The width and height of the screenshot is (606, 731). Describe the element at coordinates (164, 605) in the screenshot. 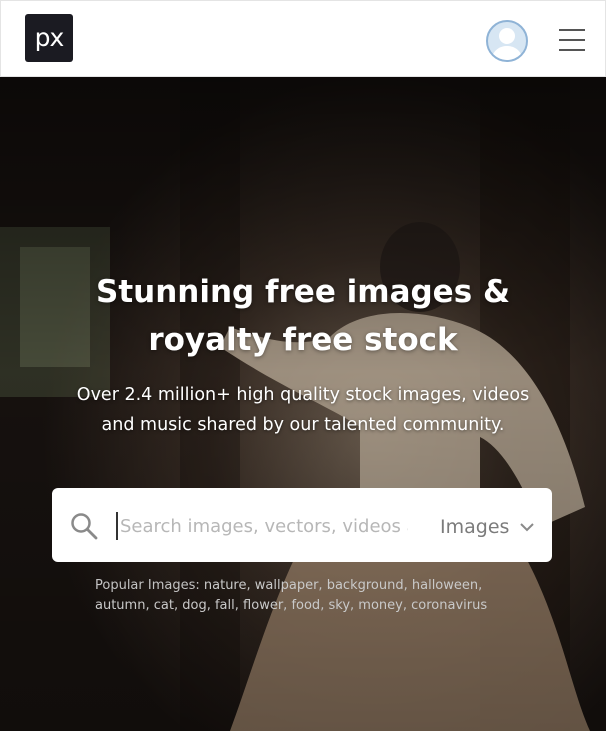

I see `popular-tag-cat: cat` at that location.